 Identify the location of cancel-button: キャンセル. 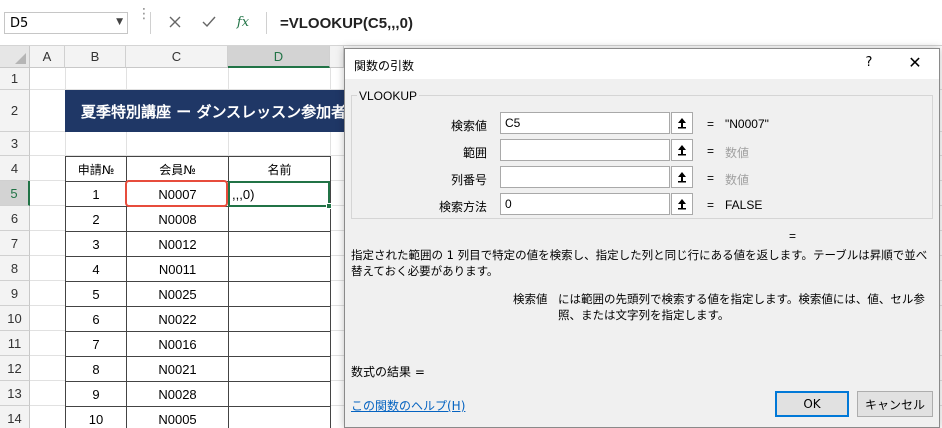
(895, 404).